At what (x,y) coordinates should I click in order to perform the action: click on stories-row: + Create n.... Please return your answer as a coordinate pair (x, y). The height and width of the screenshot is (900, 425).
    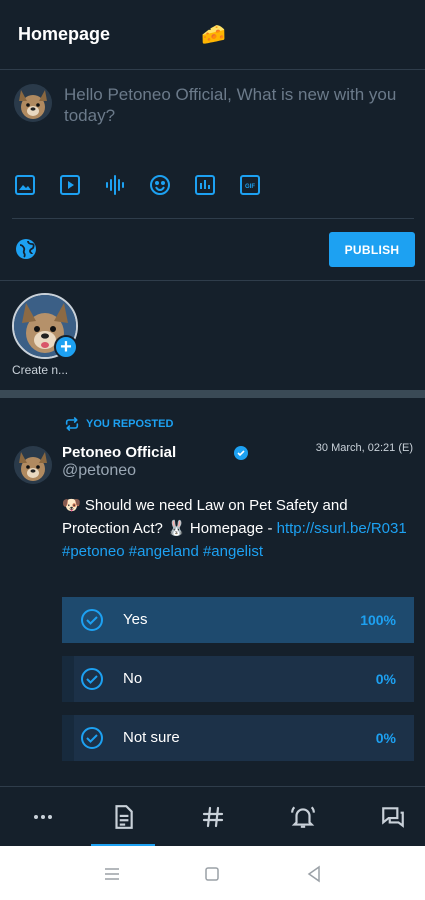
    Looking at the image, I should click on (212, 335).